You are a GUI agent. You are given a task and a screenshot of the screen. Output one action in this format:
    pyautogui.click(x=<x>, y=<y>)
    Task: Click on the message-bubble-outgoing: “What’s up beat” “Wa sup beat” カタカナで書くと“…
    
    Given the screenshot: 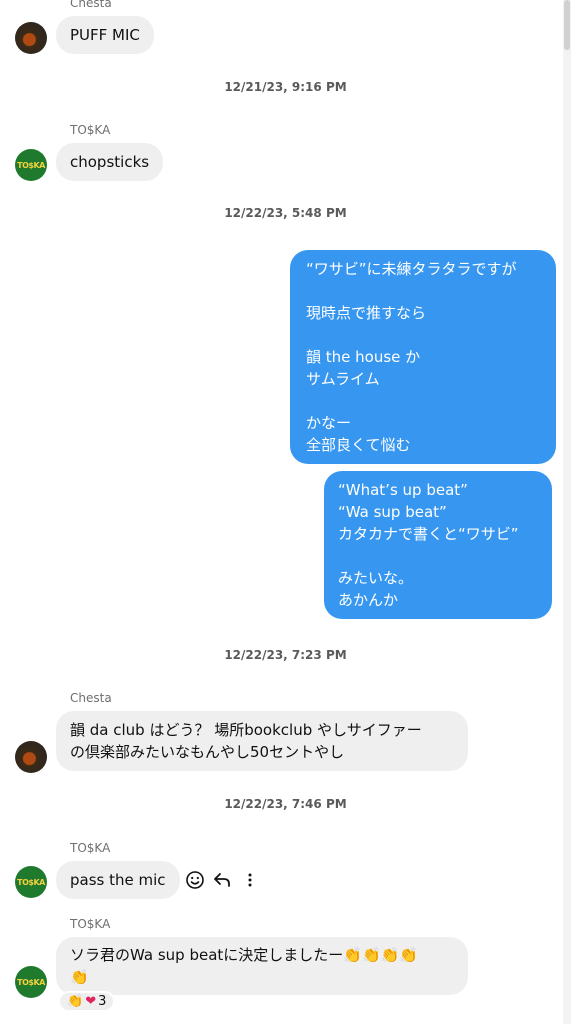 What is the action you would take?
    pyautogui.click(x=438, y=545)
    